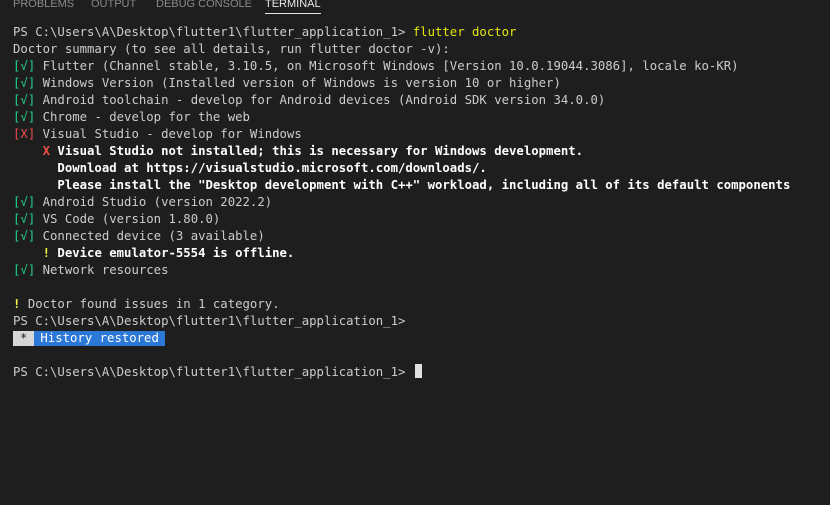 The height and width of the screenshot is (505, 830). What do you see at coordinates (43, 6) in the screenshot?
I see `tab-problems: PROBLEMS` at bounding box center [43, 6].